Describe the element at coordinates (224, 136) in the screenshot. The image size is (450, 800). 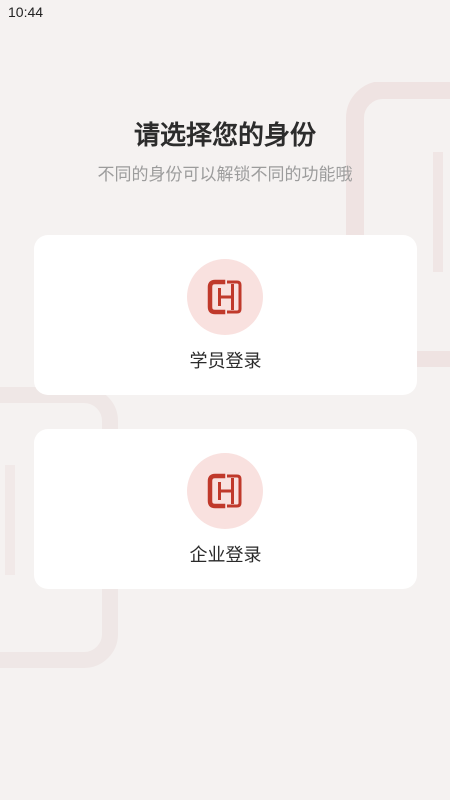
I see `page-title: 请选择您的身份` at that location.